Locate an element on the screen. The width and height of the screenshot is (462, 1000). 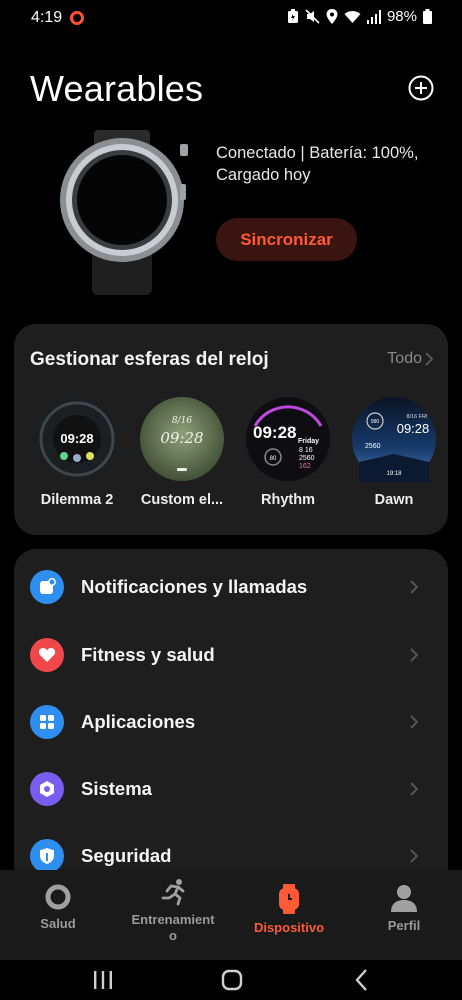
settings-icon is located at coordinates (47, 789).